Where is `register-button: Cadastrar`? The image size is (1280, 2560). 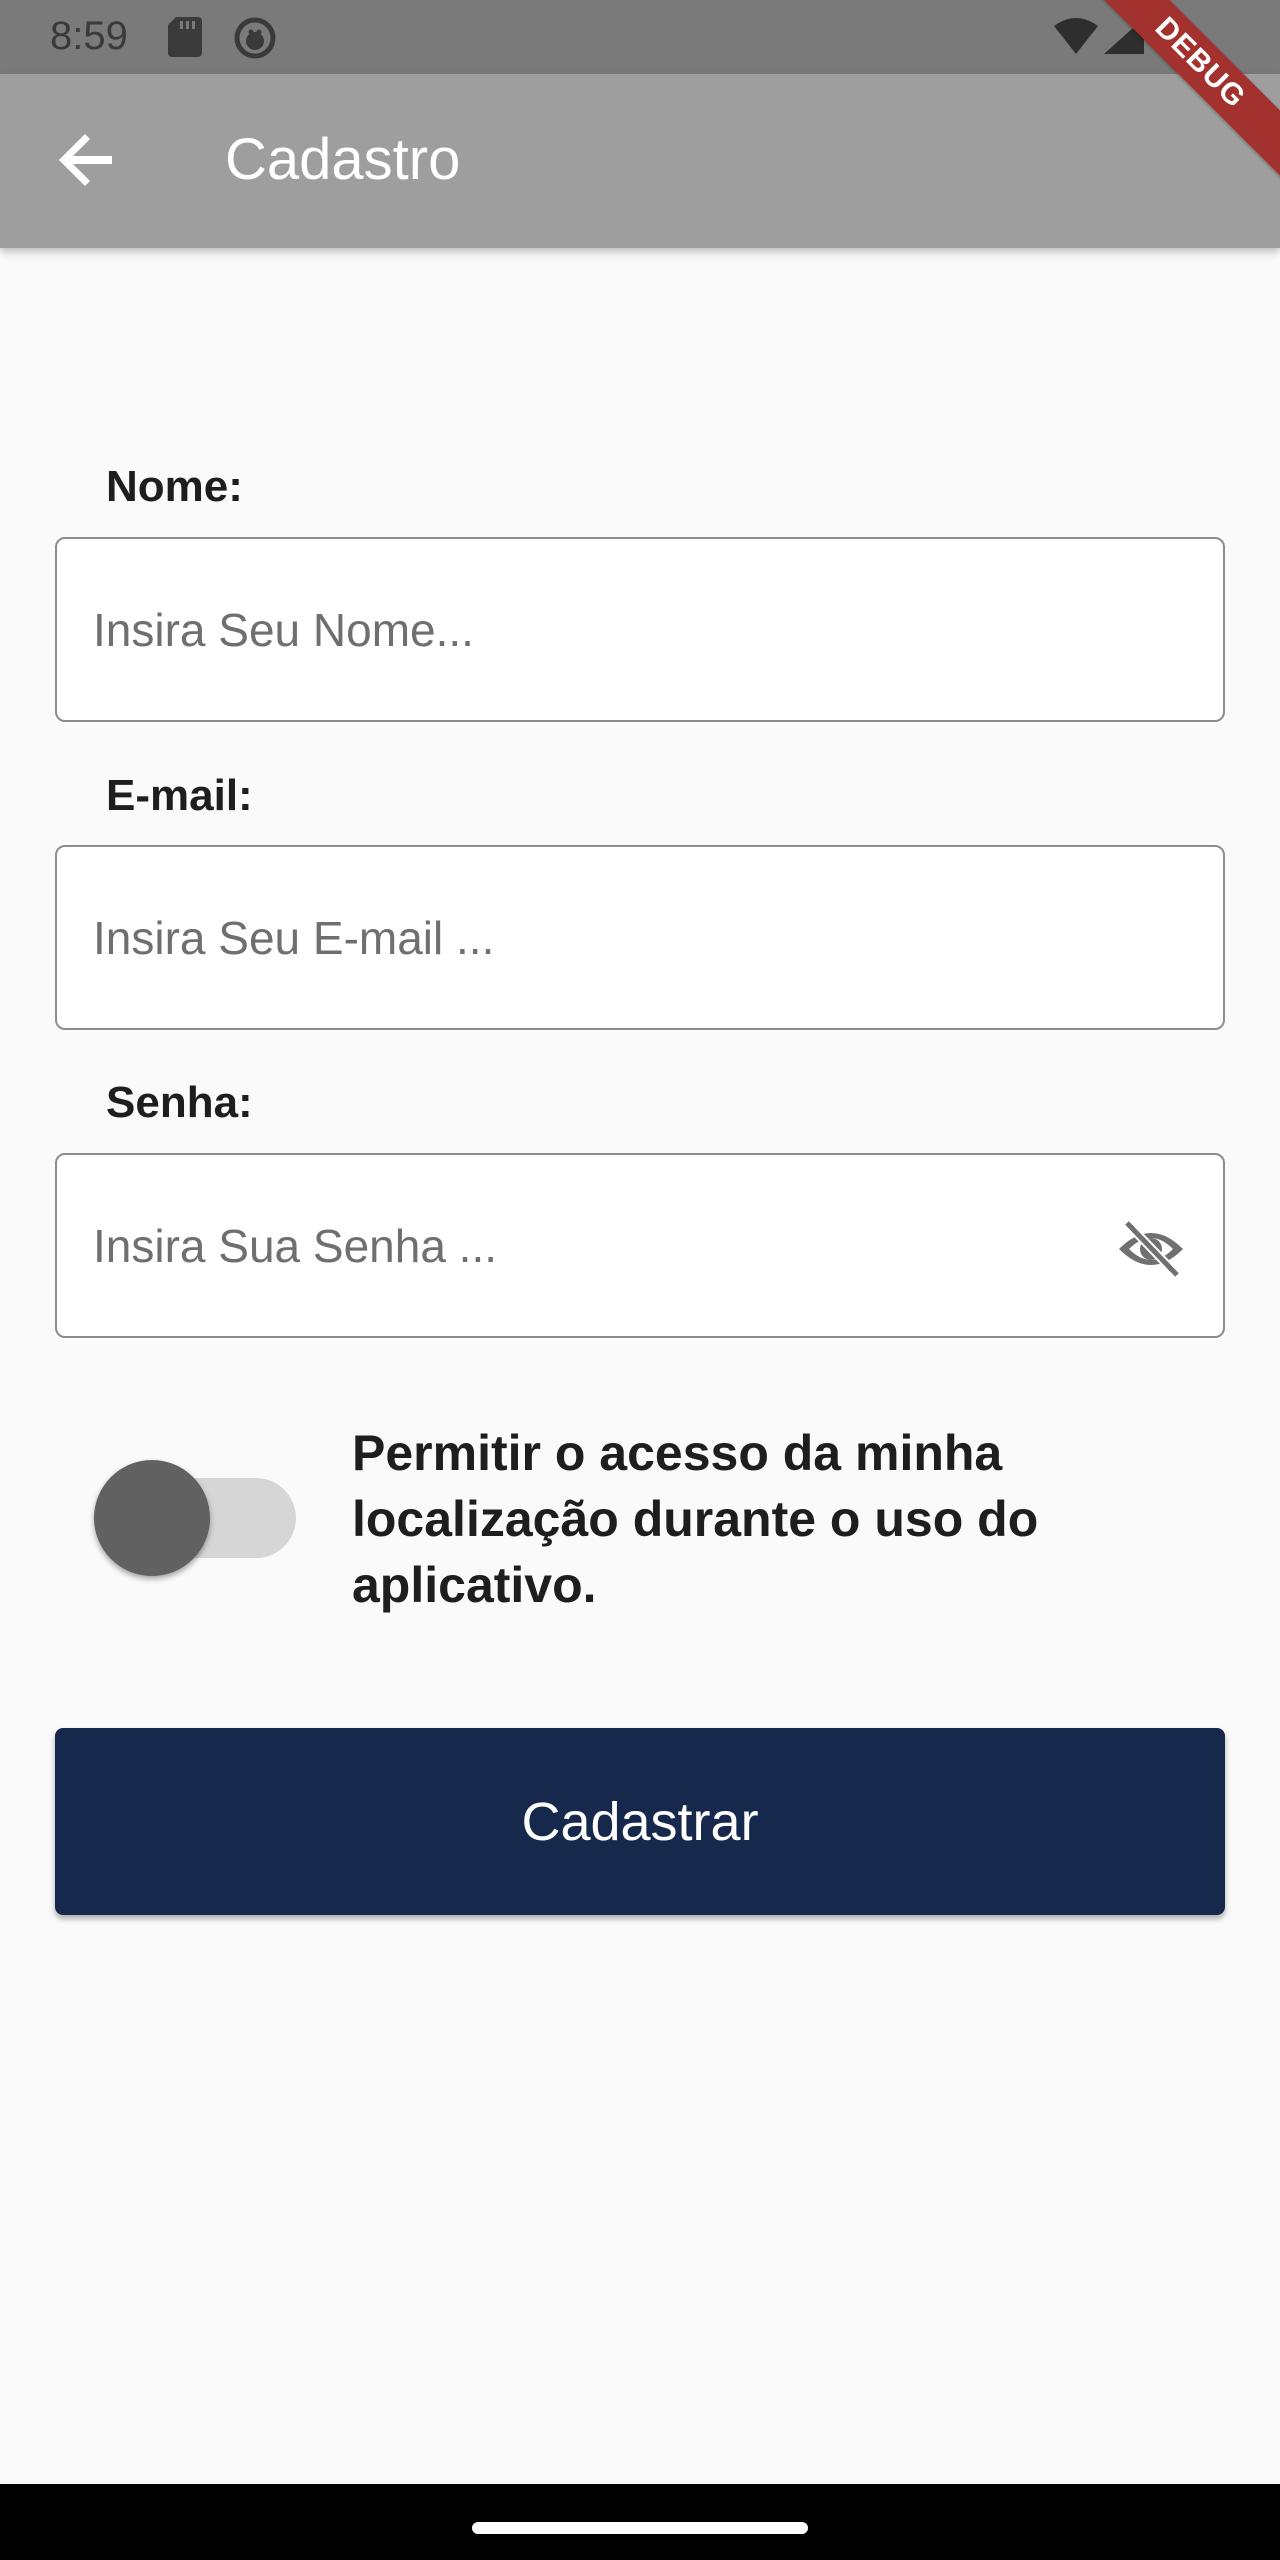 register-button: Cadastrar is located at coordinates (640, 1821).